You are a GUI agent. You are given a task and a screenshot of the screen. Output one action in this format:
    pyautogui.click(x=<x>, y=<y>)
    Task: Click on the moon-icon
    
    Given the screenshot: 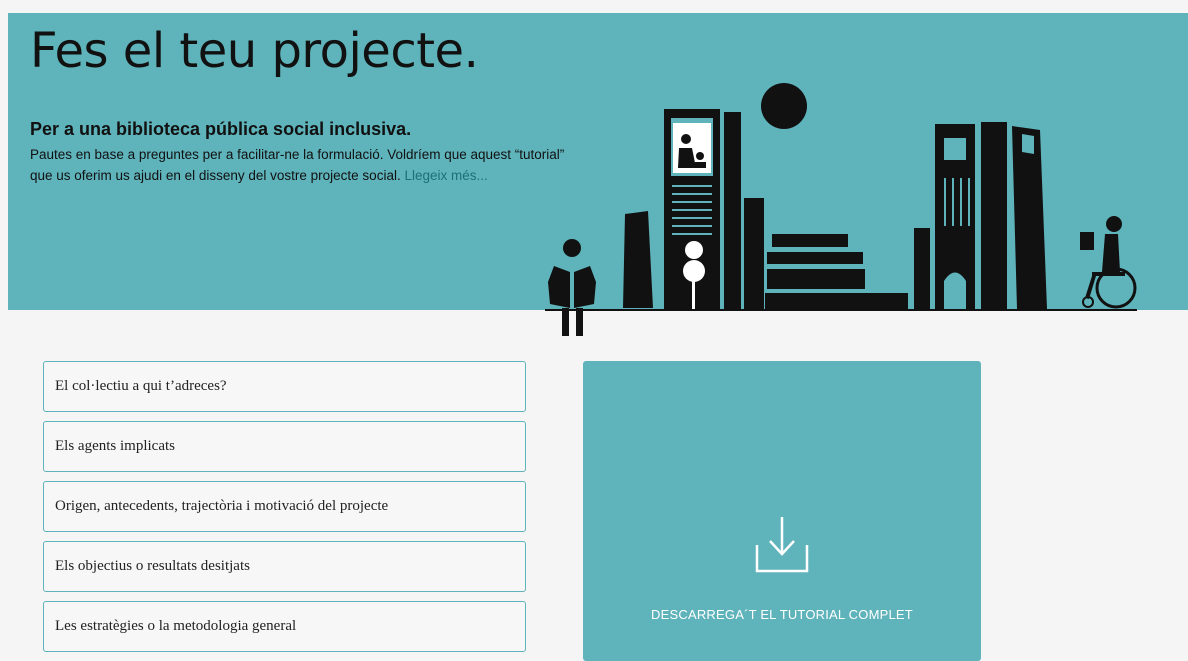 What is the action you would take?
    pyautogui.click(x=784, y=106)
    